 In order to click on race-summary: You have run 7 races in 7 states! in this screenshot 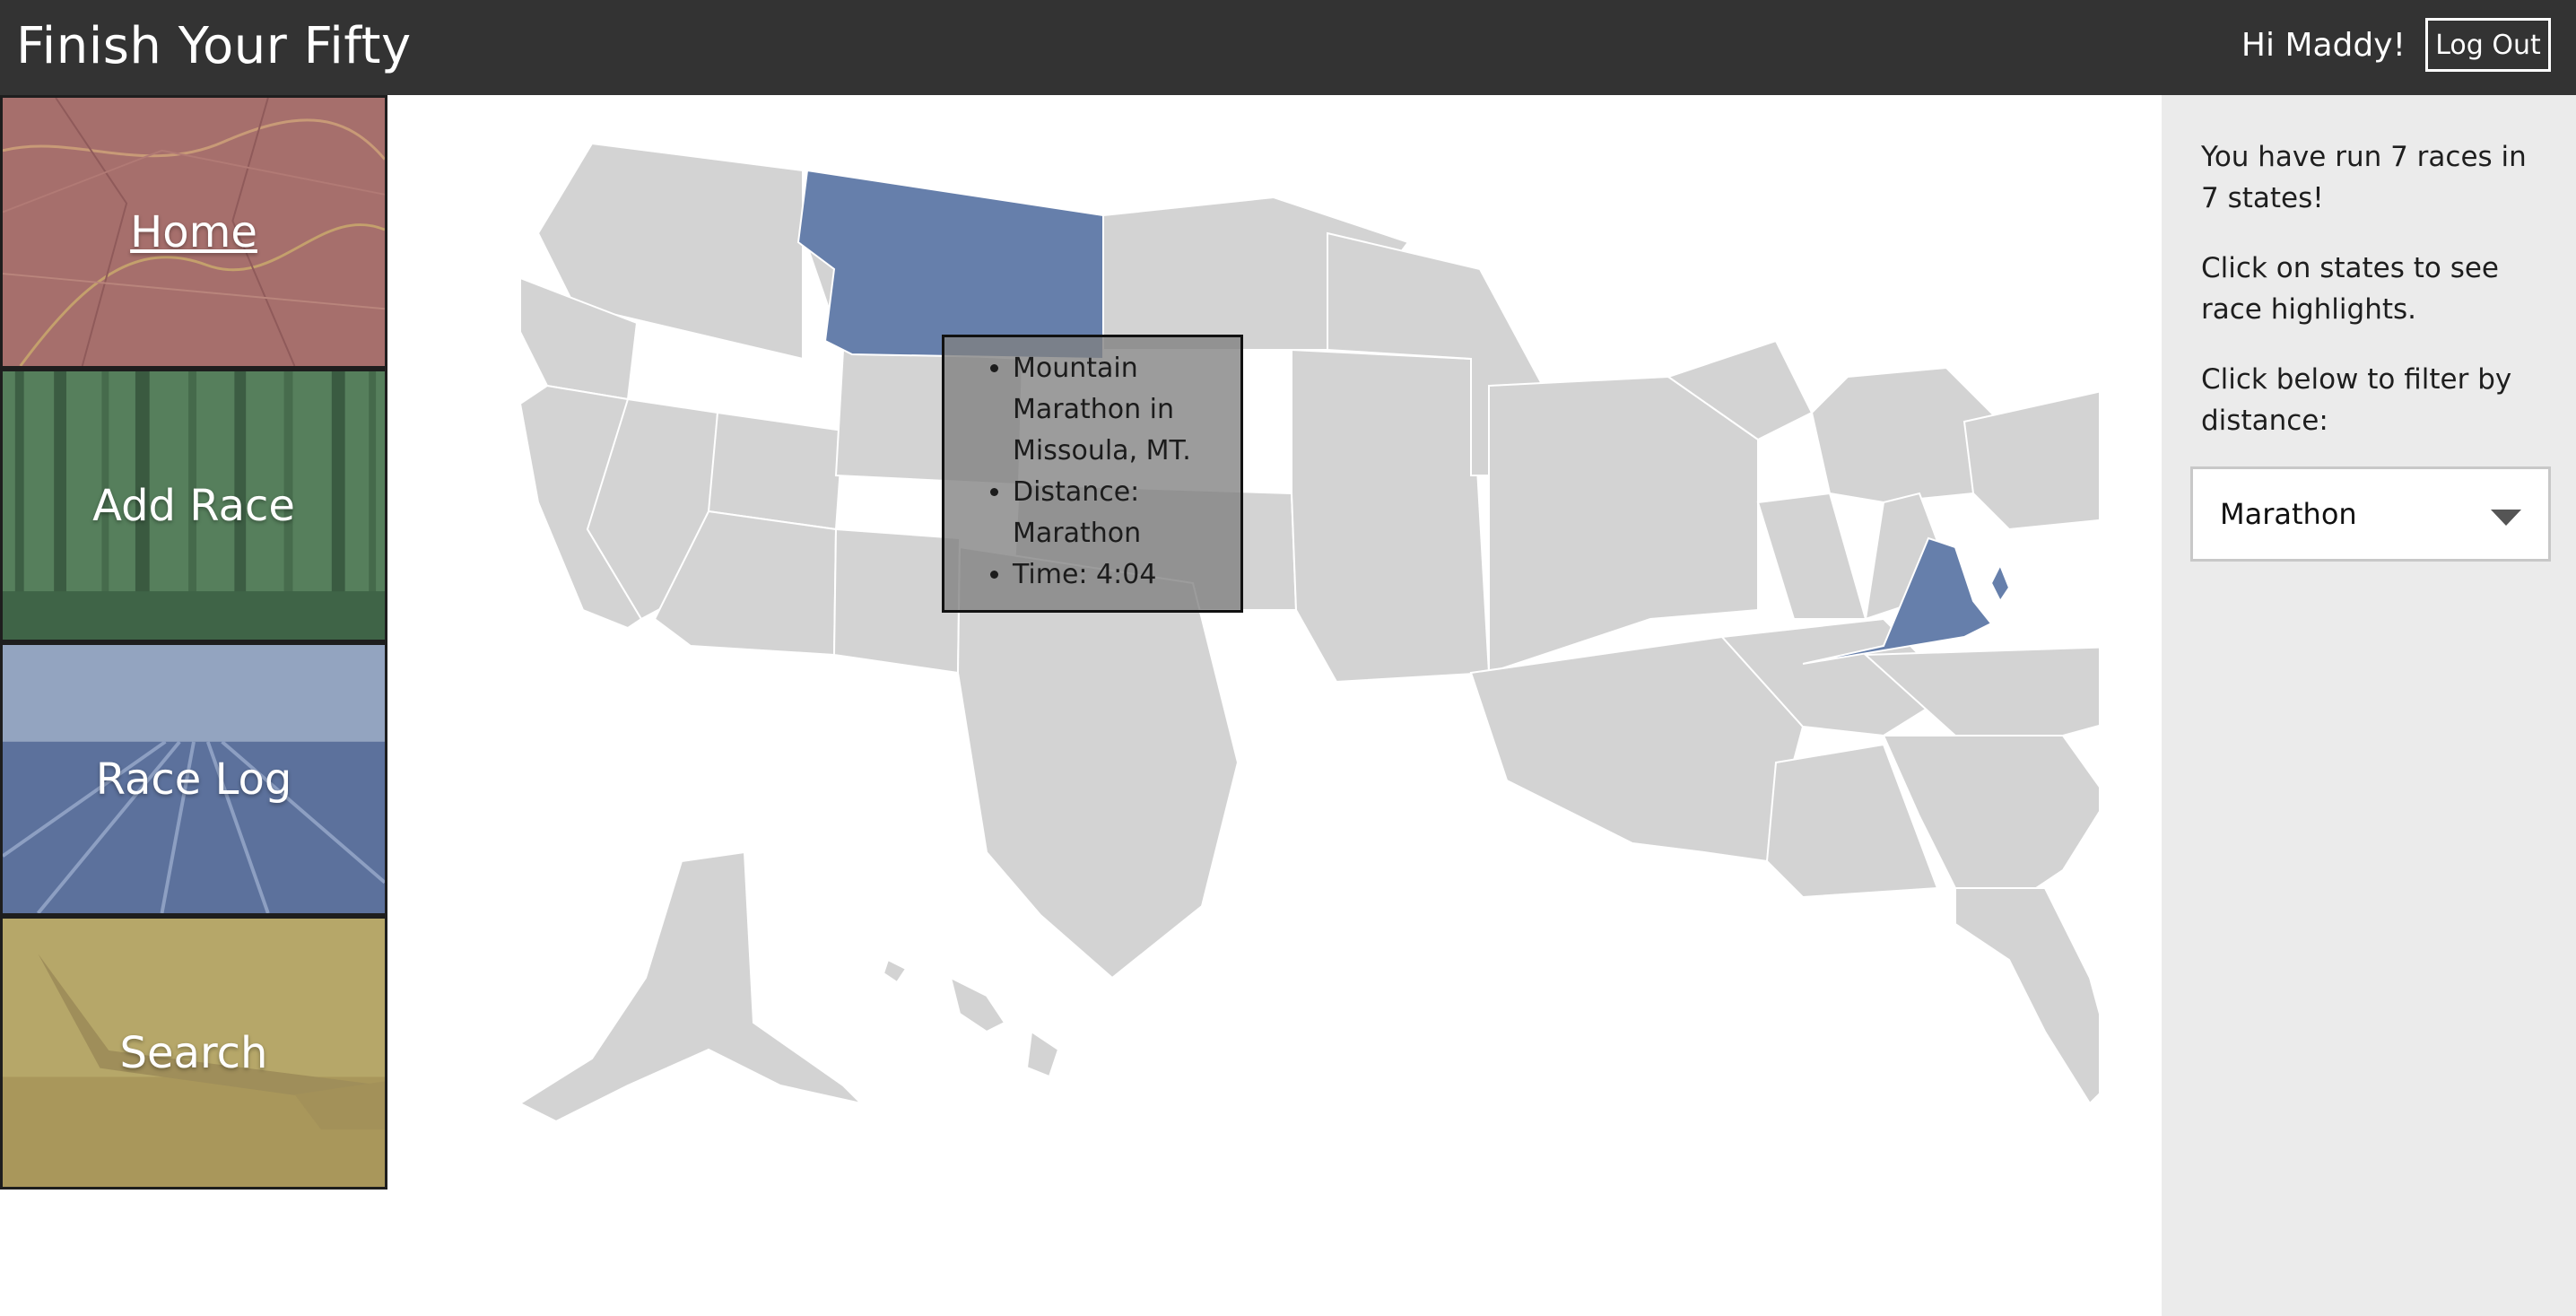, I will do `click(2364, 177)`.